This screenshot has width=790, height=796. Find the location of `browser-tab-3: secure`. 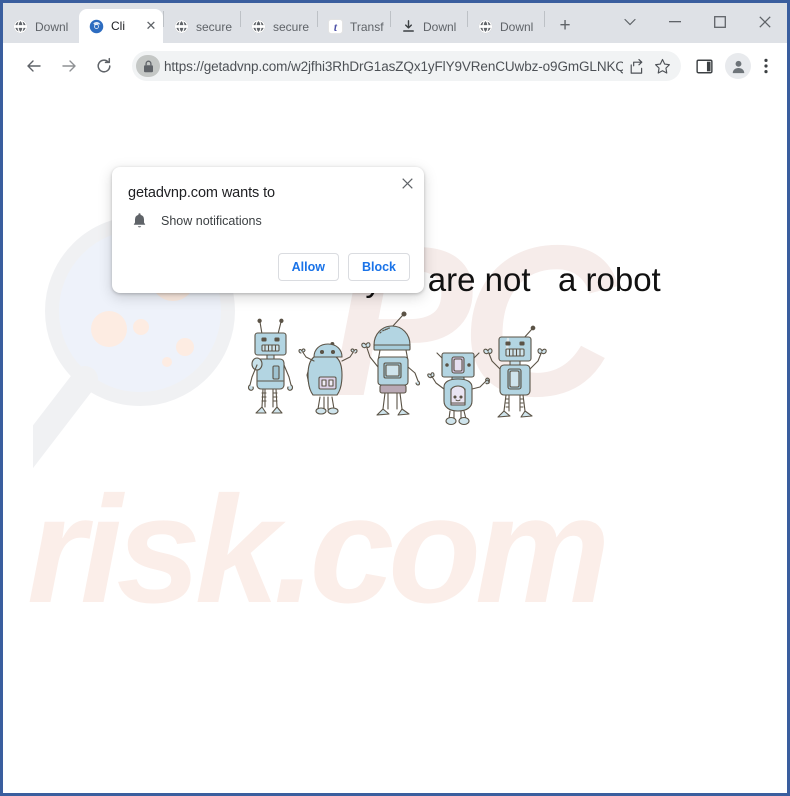

browser-tab-3: secure is located at coordinates (279, 26).